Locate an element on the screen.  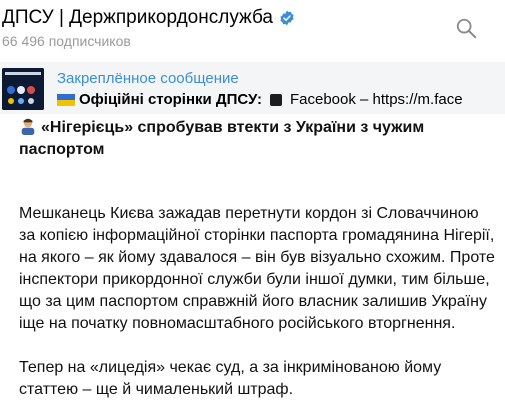
person-emoji-icon is located at coordinates (28, 126).